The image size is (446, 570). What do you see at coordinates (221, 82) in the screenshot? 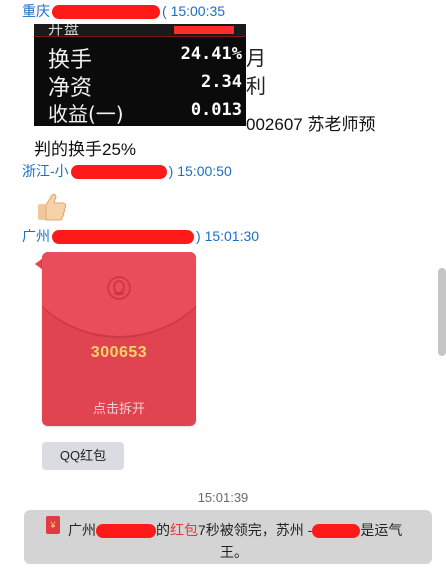
I see `stock-row-value: 2.34` at bounding box center [221, 82].